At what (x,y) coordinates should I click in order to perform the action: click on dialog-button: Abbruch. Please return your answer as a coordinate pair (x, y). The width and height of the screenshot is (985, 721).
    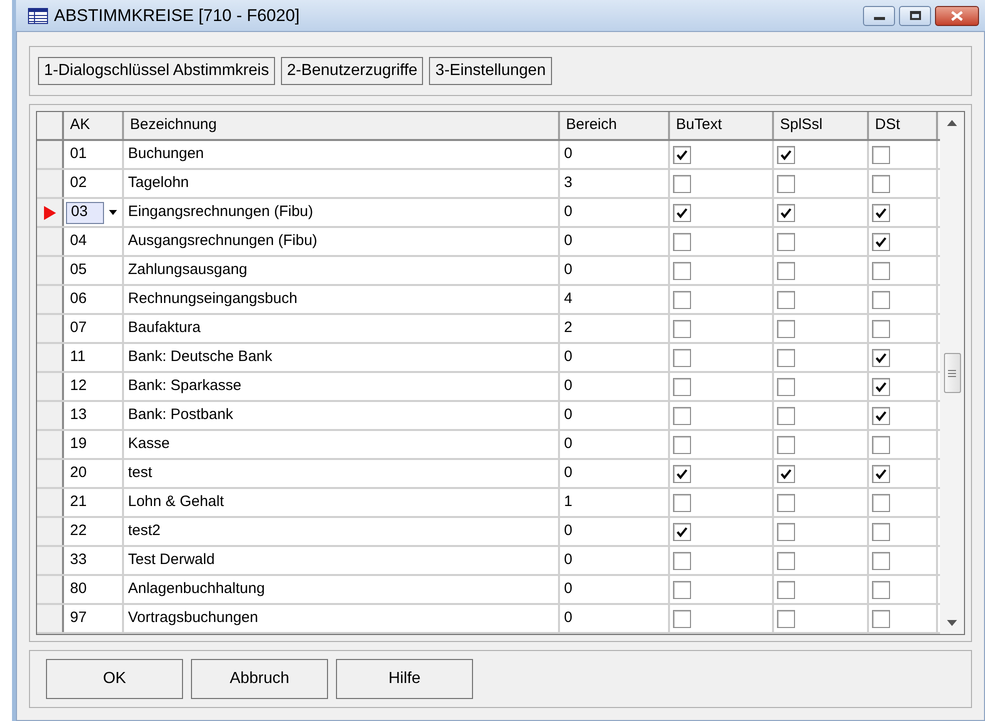
    Looking at the image, I should click on (259, 679).